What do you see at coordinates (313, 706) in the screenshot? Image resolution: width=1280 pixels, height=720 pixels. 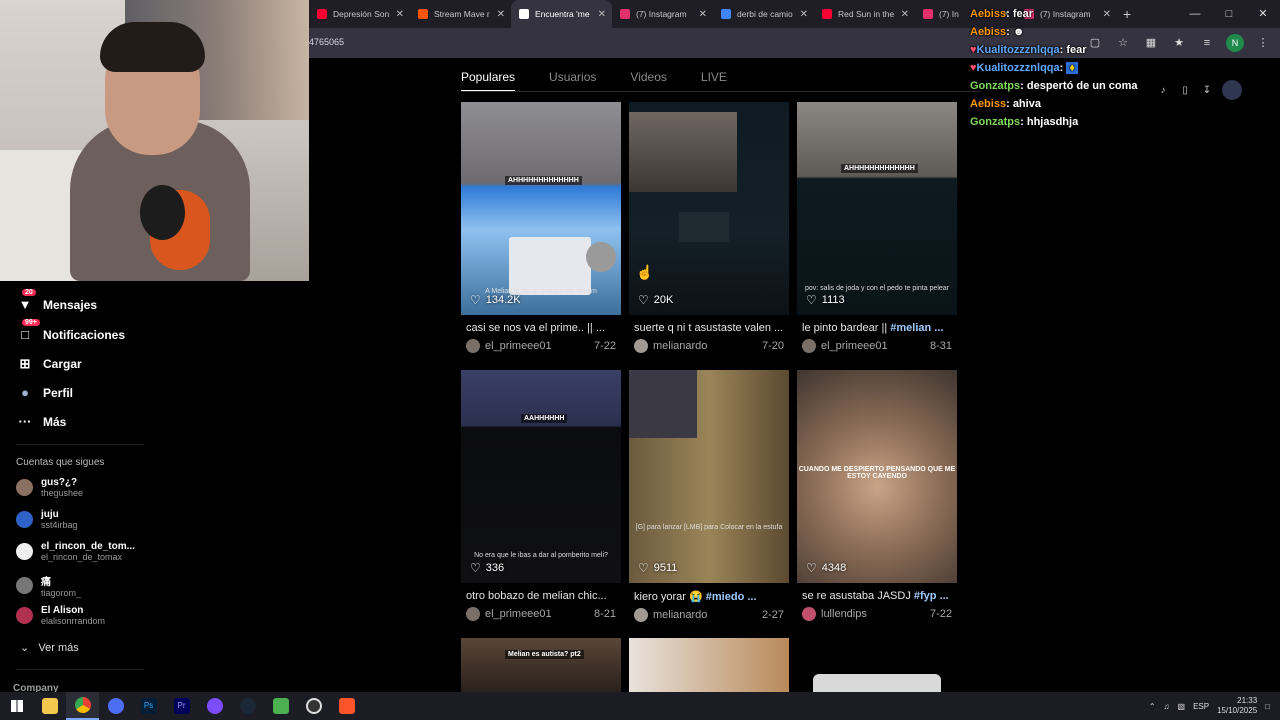 I see `obs-icon` at bounding box center [313, 706].